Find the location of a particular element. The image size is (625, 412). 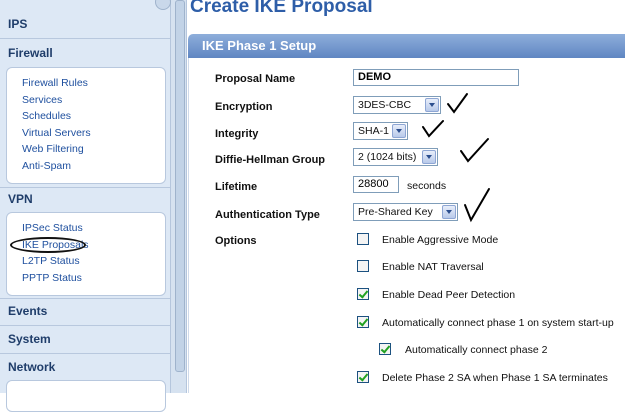

encryption-label: Encryption is located at coordinates (244, 107).